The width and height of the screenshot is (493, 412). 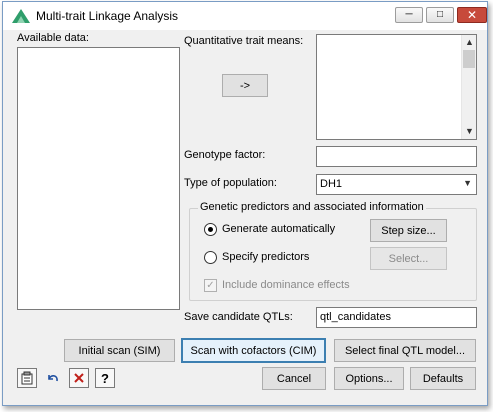 I want to click on cancel-label: Cancel, so click(x=294, y=378).